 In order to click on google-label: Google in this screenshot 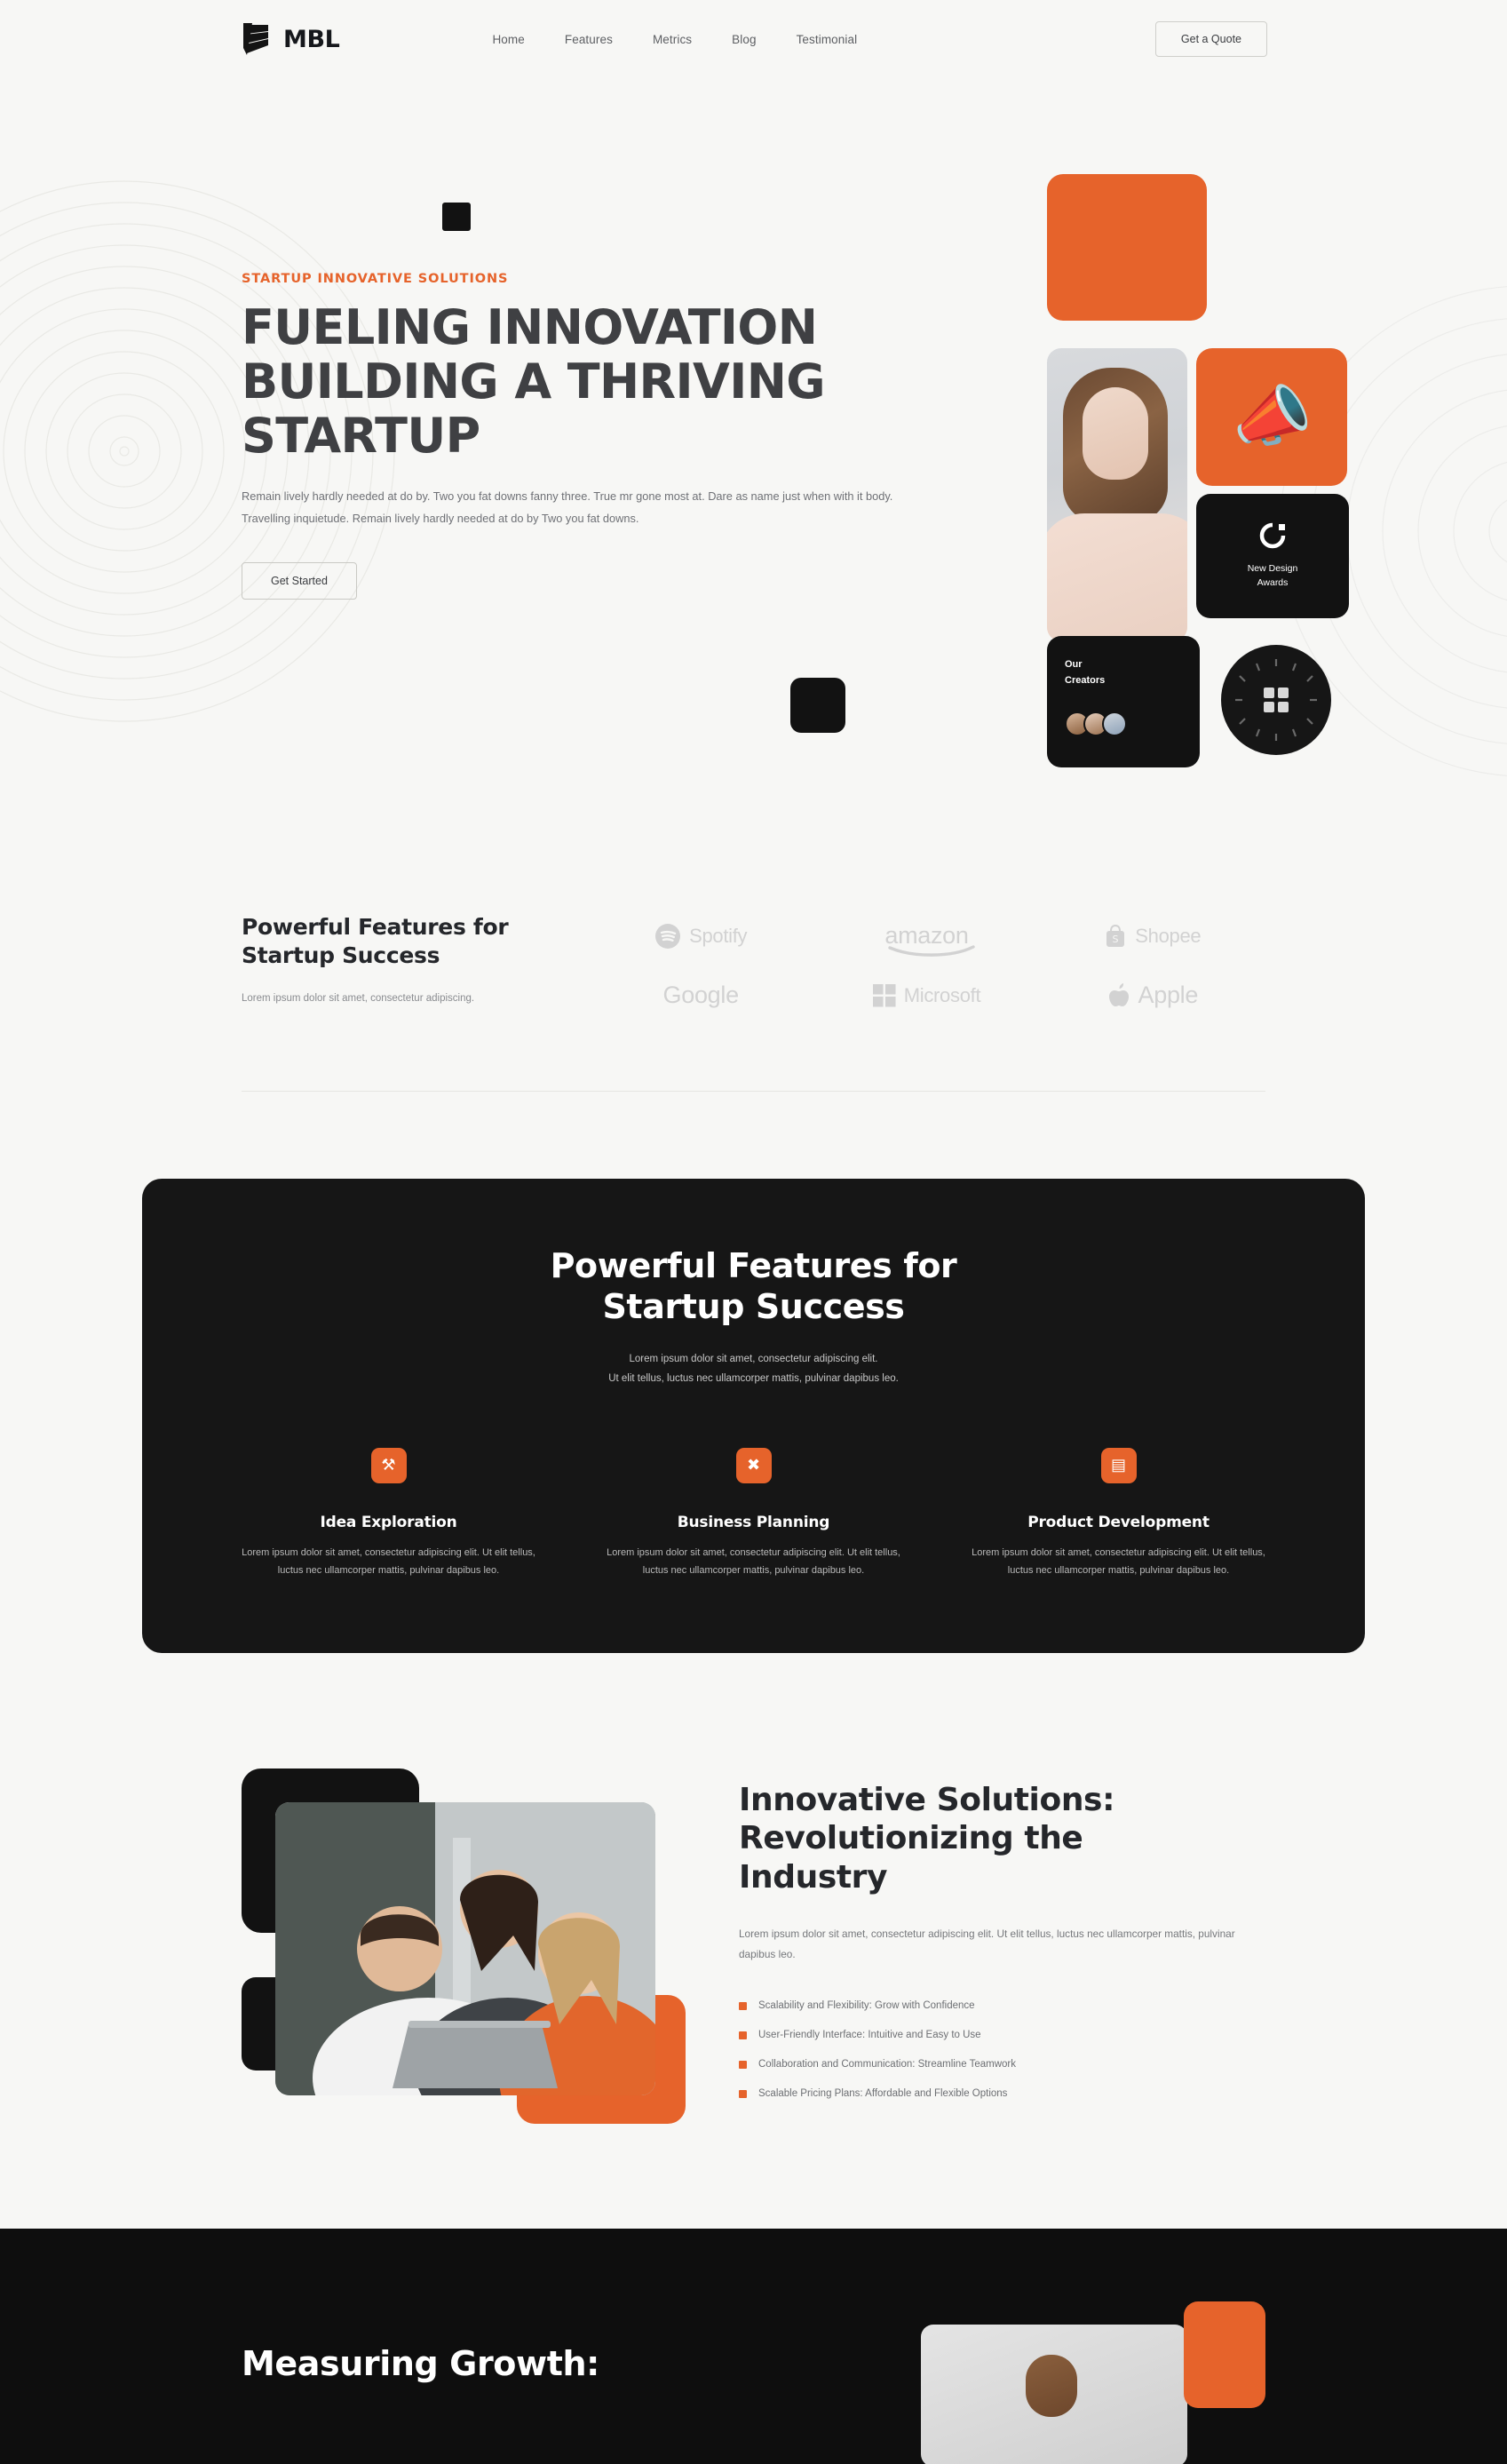, I will do `click(701, 995)`.